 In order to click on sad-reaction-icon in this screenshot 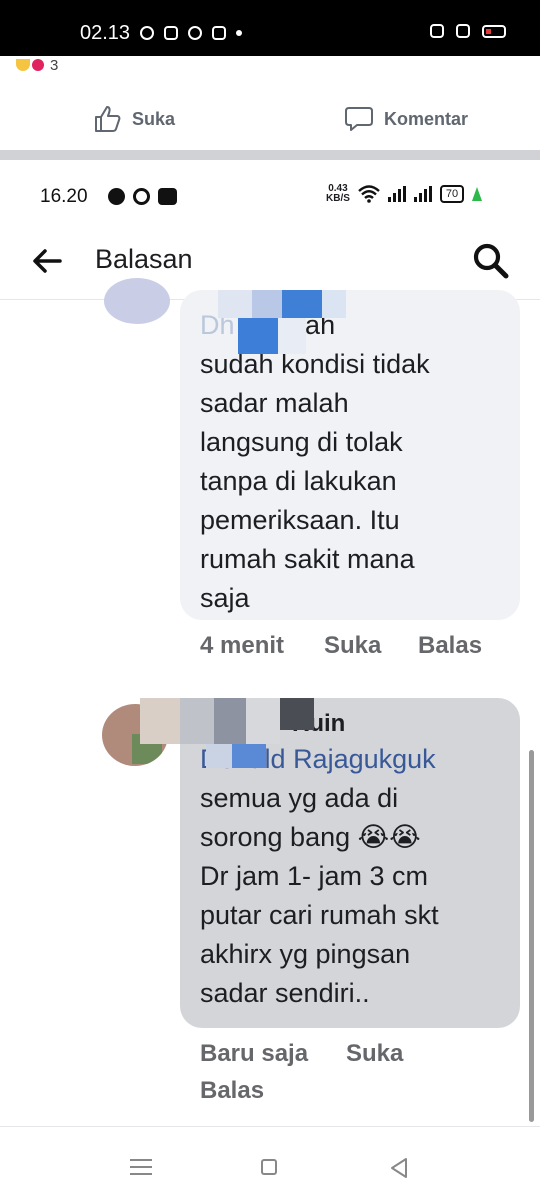, I will do `click(23, 65)`.